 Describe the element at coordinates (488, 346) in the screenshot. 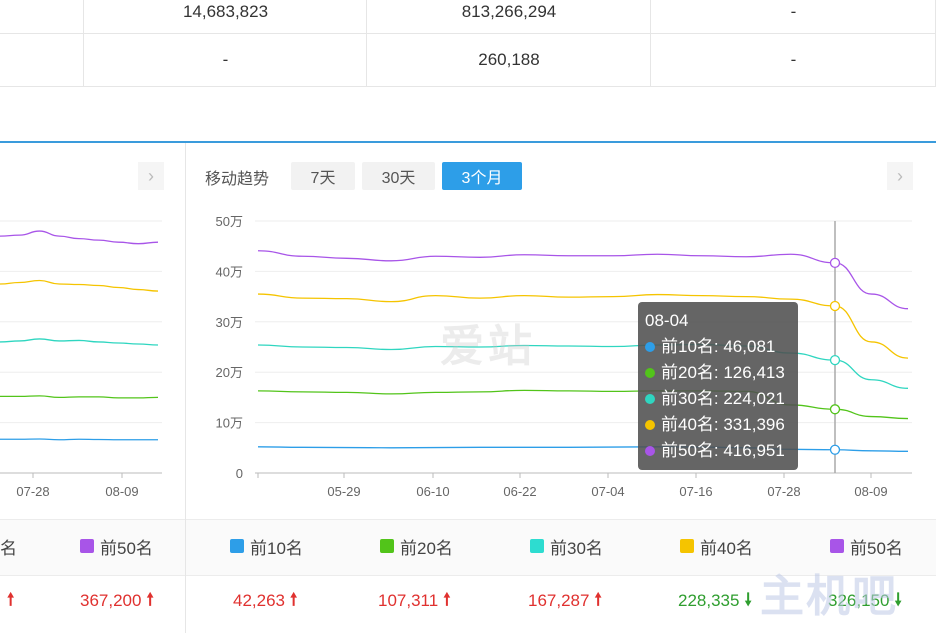

I see `watermark-text: 爱站` at that location.